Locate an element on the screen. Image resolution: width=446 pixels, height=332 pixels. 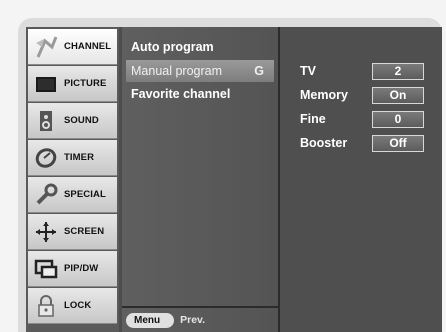
menu-label: SPECIAL is located at coordinates (85, 194).